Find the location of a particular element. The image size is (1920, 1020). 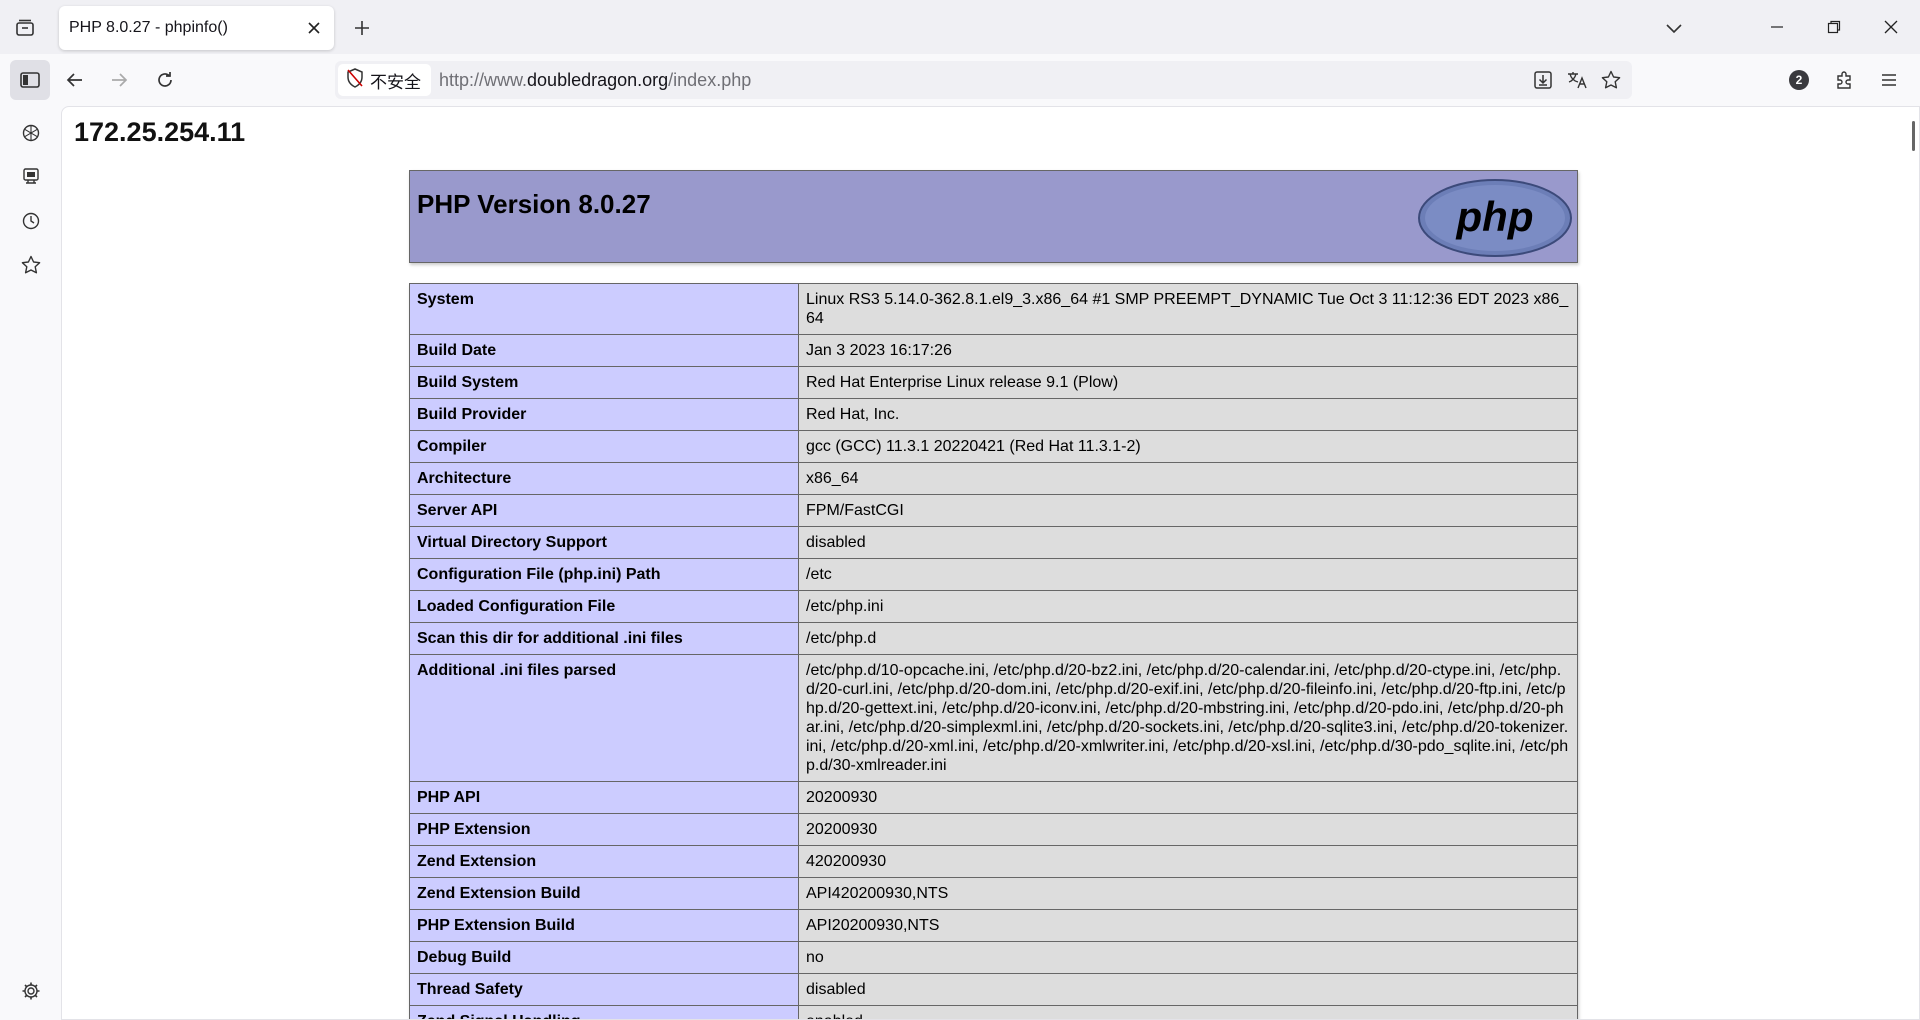

row-key: Build System is located at coordinates (604, 382).